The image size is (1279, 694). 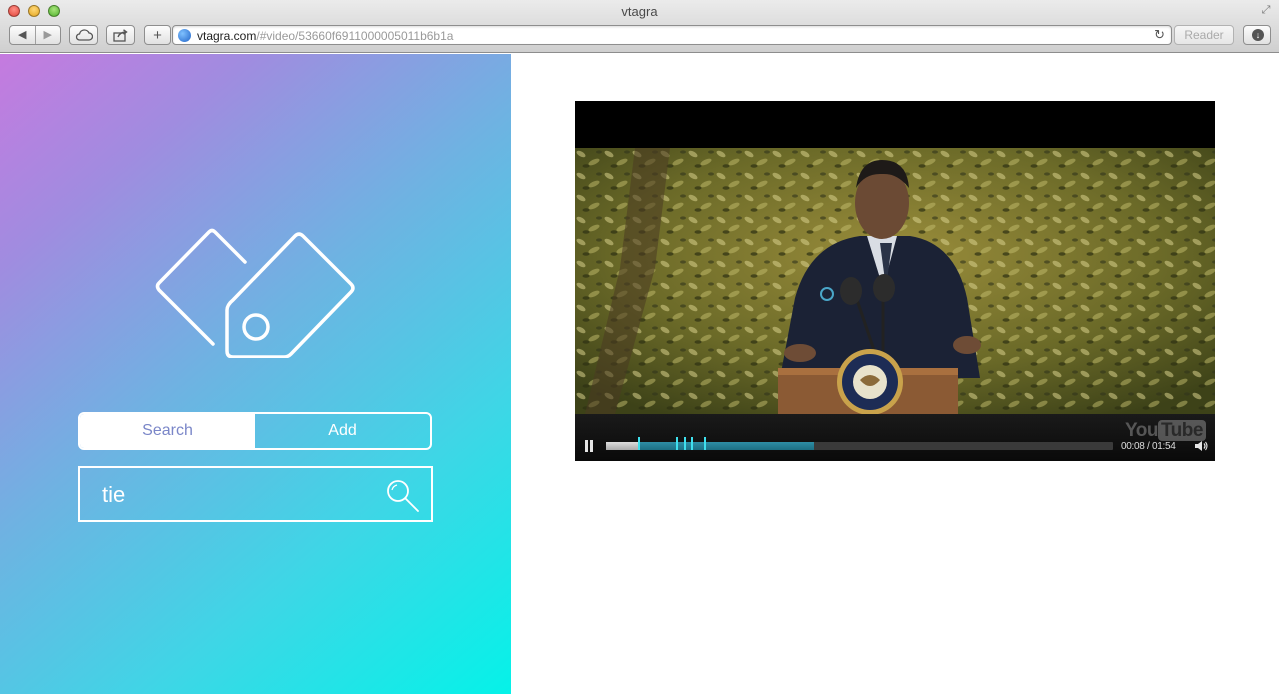 I want to click on time-display: 00:08 / 01:54, so click(x=1148, y=446).